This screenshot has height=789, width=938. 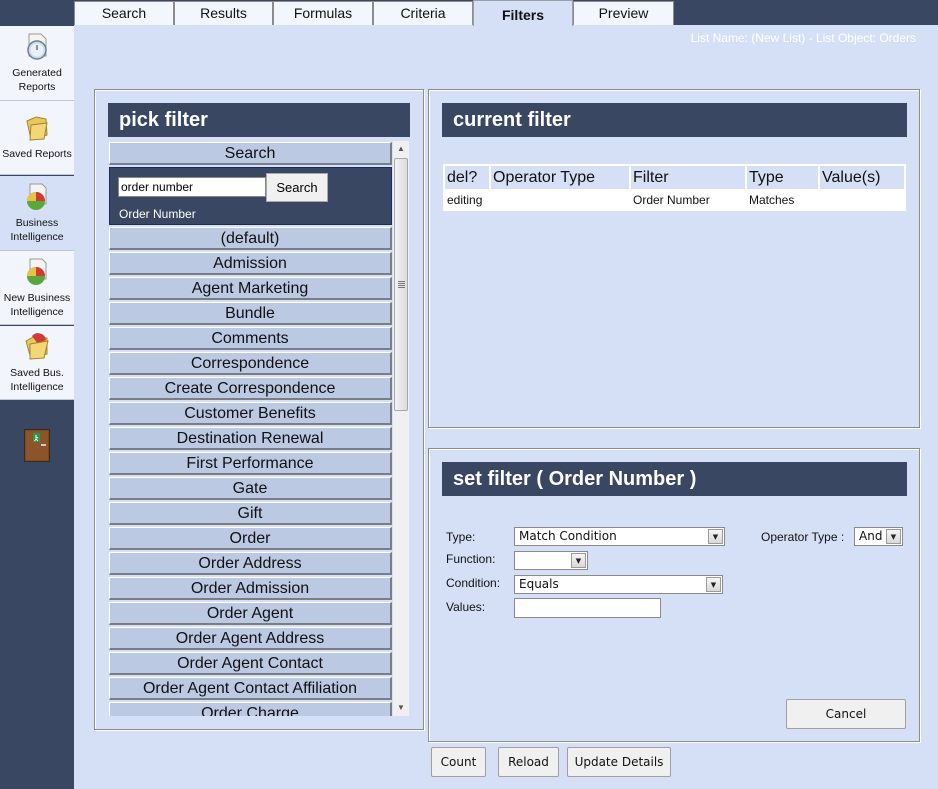 What do you see at coordinates (37, 213) in the screenshot?
I see `sidebar-item-business-intelligence: Business Intelligence` at bounding box center [37, 213].